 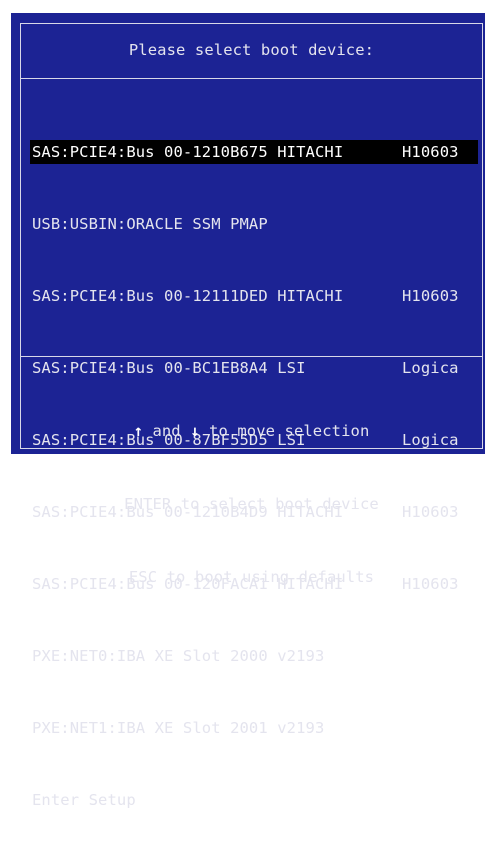 What do you see at coordinates (251, 50) in the screenshot?
I see `boot-menu-title: Please select boot device:` at bounding box center [251, 50].